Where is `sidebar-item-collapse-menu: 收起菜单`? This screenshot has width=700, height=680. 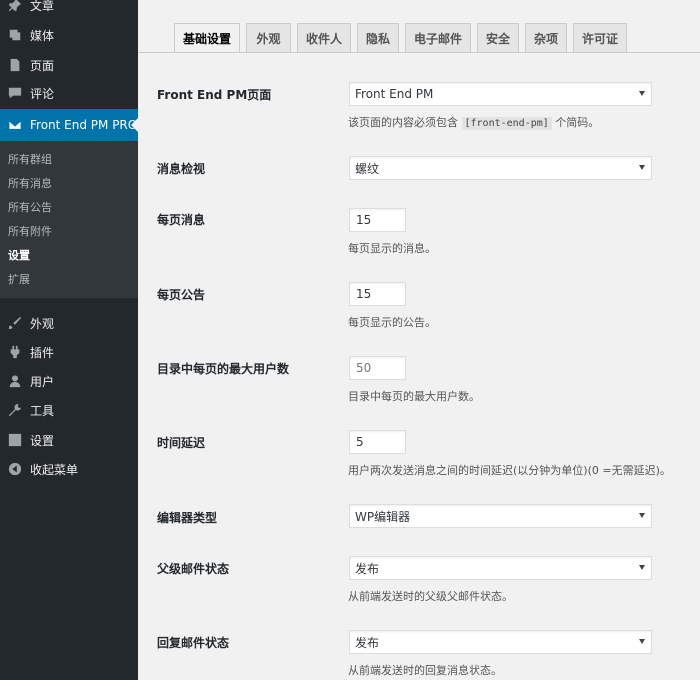 sidebar-item-collapse-menu: 收起菜单 is located at coordinates (69, 469).